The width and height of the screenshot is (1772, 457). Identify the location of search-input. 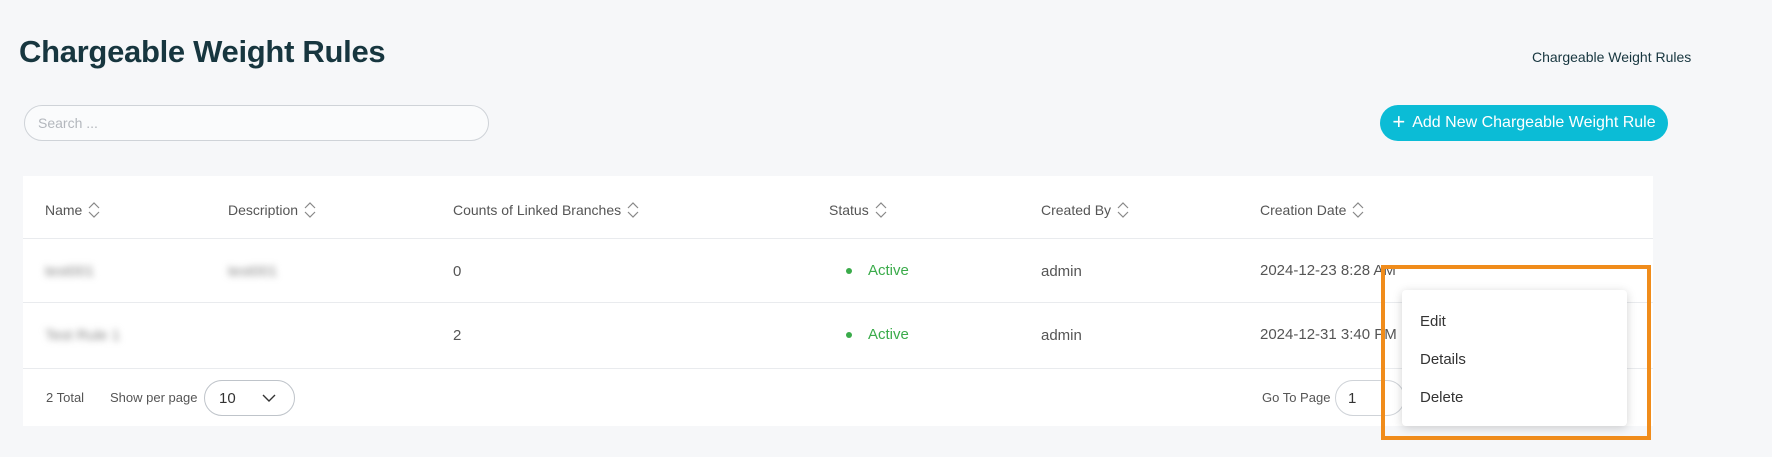
(256, 123).